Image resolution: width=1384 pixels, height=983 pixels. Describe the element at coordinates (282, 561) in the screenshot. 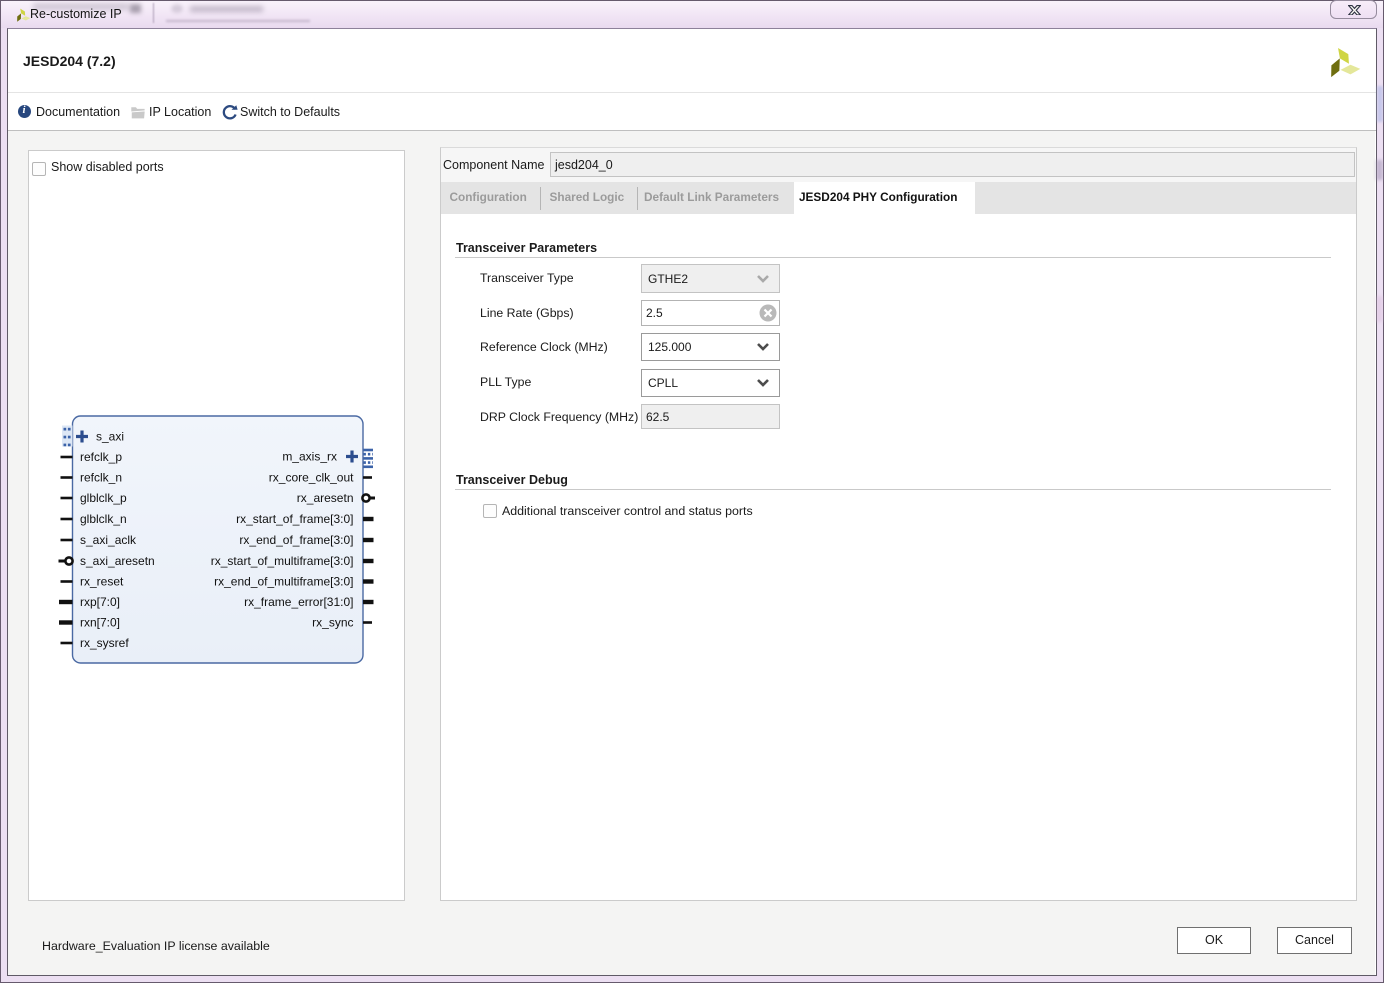

I see `svg-text: rx_start_of_multiframe[3:0]` at that location.